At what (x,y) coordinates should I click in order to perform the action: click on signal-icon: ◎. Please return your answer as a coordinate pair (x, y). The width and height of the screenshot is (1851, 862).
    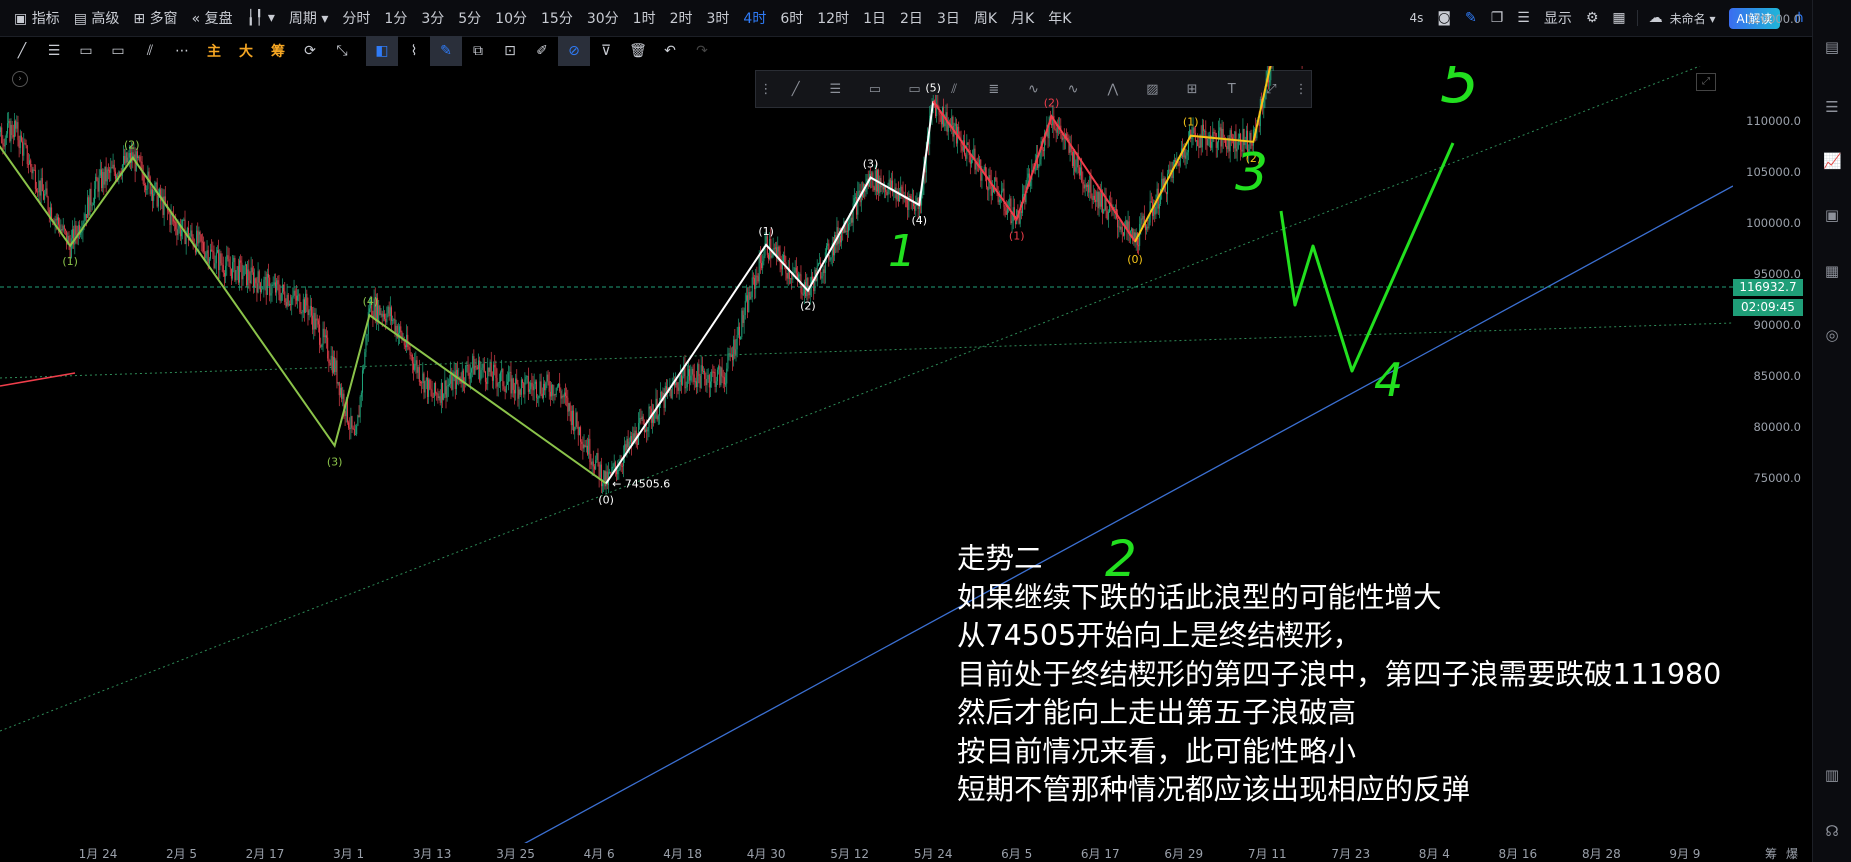
    Looking at the image, I should click on (1832, 335).